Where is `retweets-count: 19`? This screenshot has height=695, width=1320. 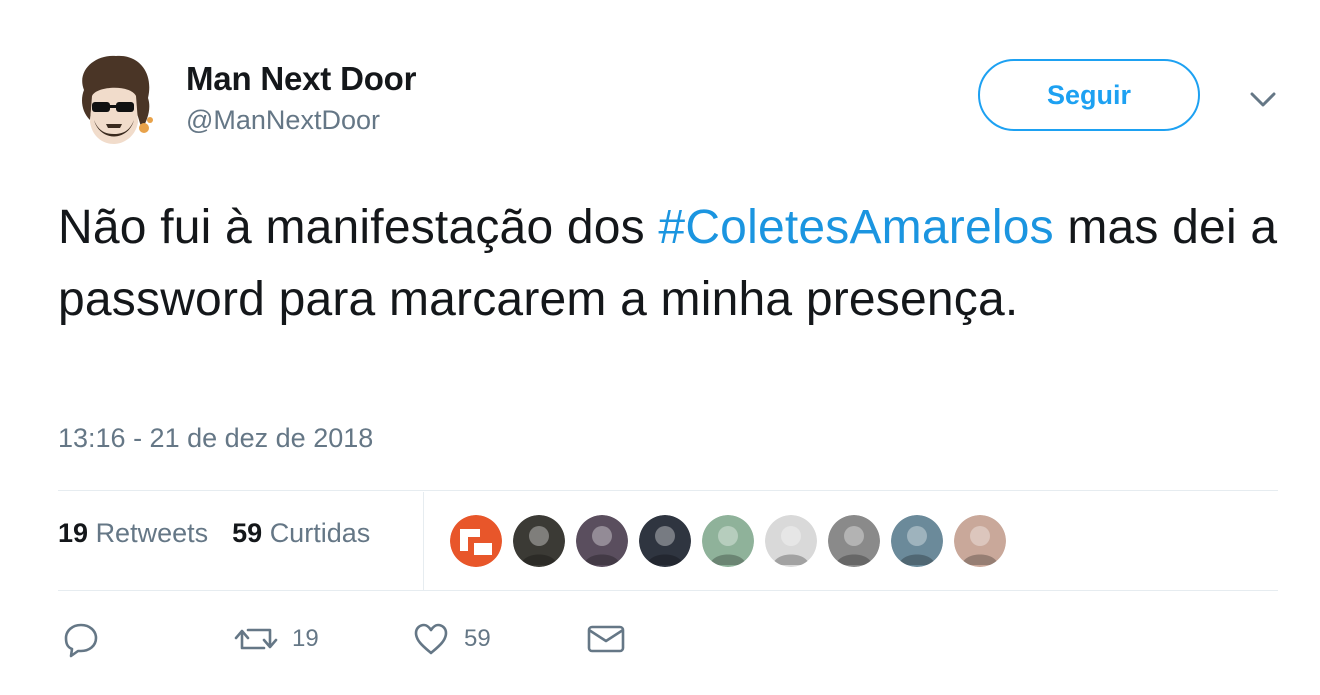
retweets-count: 19 is located at coordinates (73, 533).